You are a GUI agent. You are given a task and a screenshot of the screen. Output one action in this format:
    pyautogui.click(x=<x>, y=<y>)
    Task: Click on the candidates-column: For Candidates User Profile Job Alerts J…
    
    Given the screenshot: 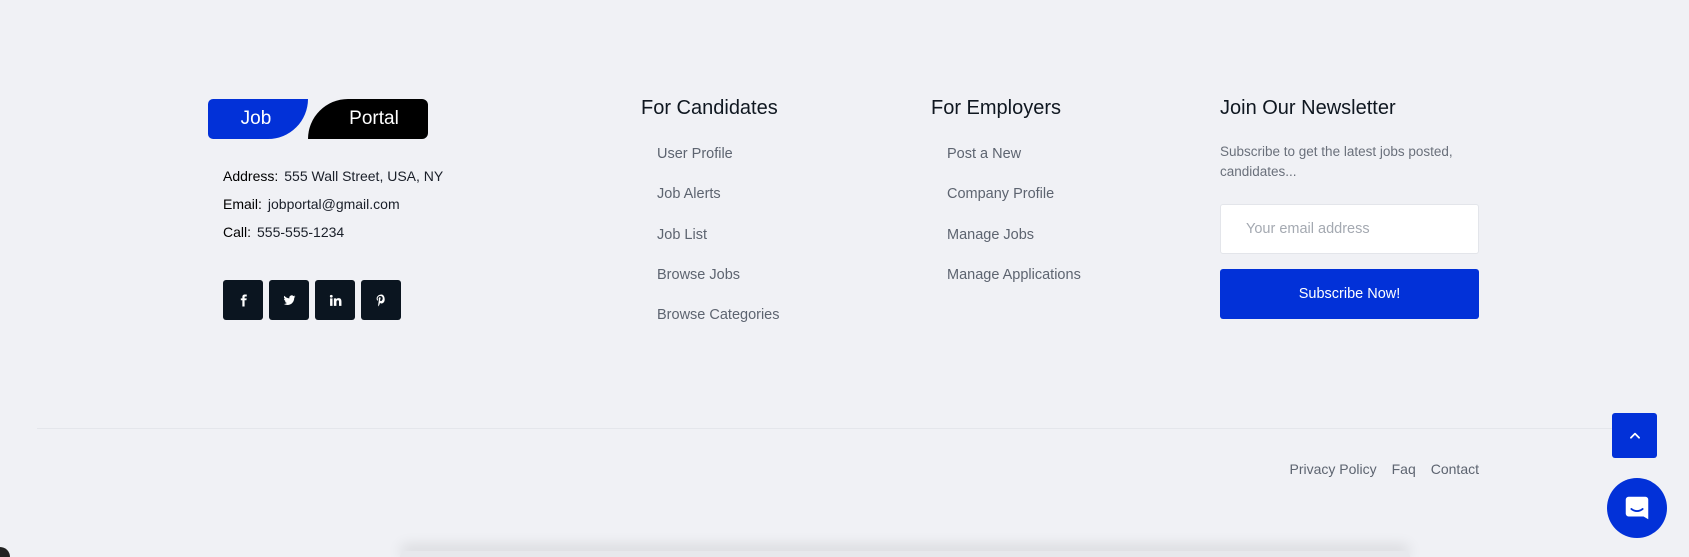 What is the action you would take?
    pyautogui.click(x=710, y=220)
    